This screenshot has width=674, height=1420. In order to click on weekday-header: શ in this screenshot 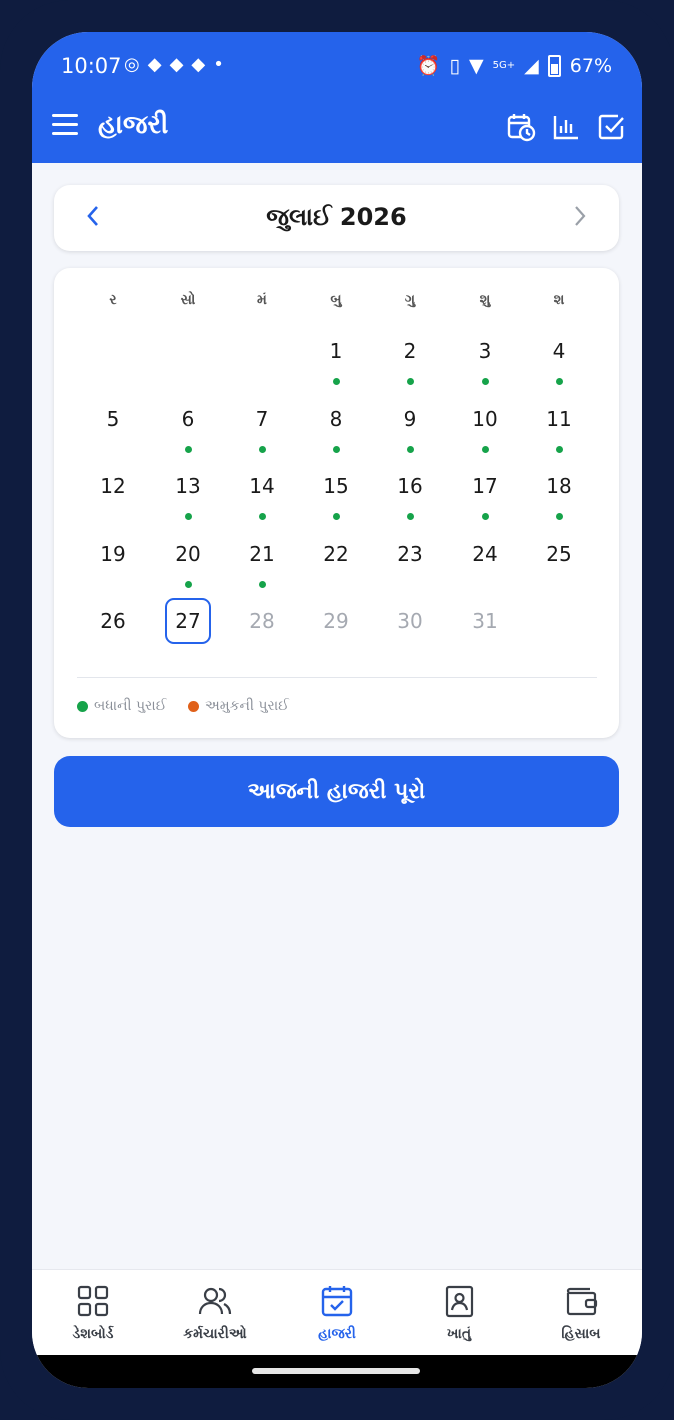, I will do `click(559, 300)`.